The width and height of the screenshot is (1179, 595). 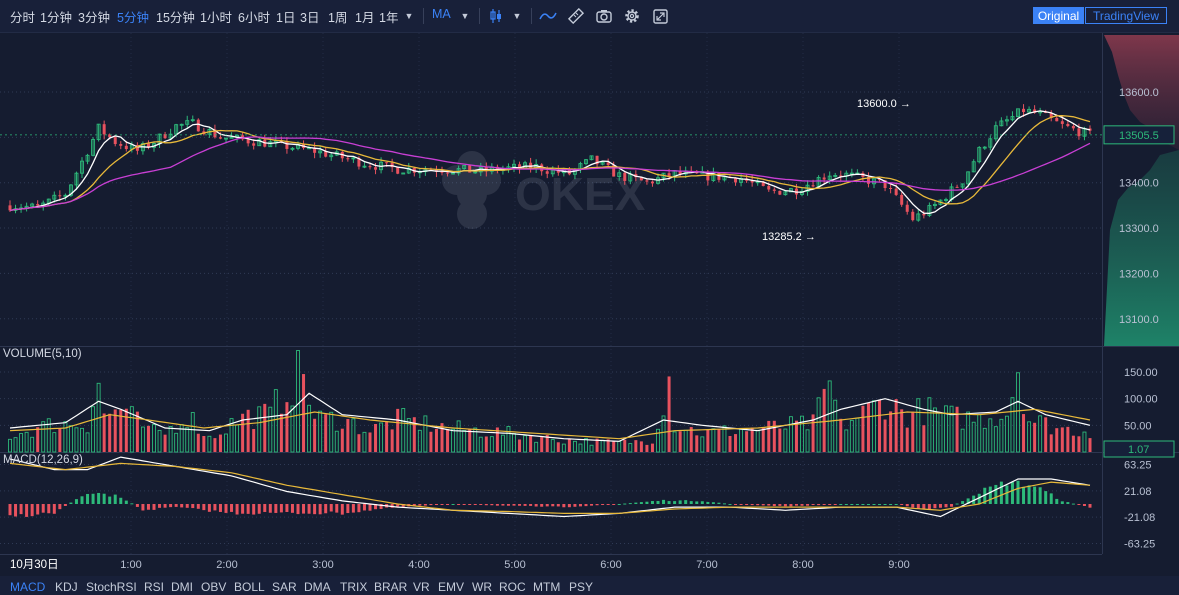 I want to click on indicator-tab: OBV, so click(x=213, y=587).